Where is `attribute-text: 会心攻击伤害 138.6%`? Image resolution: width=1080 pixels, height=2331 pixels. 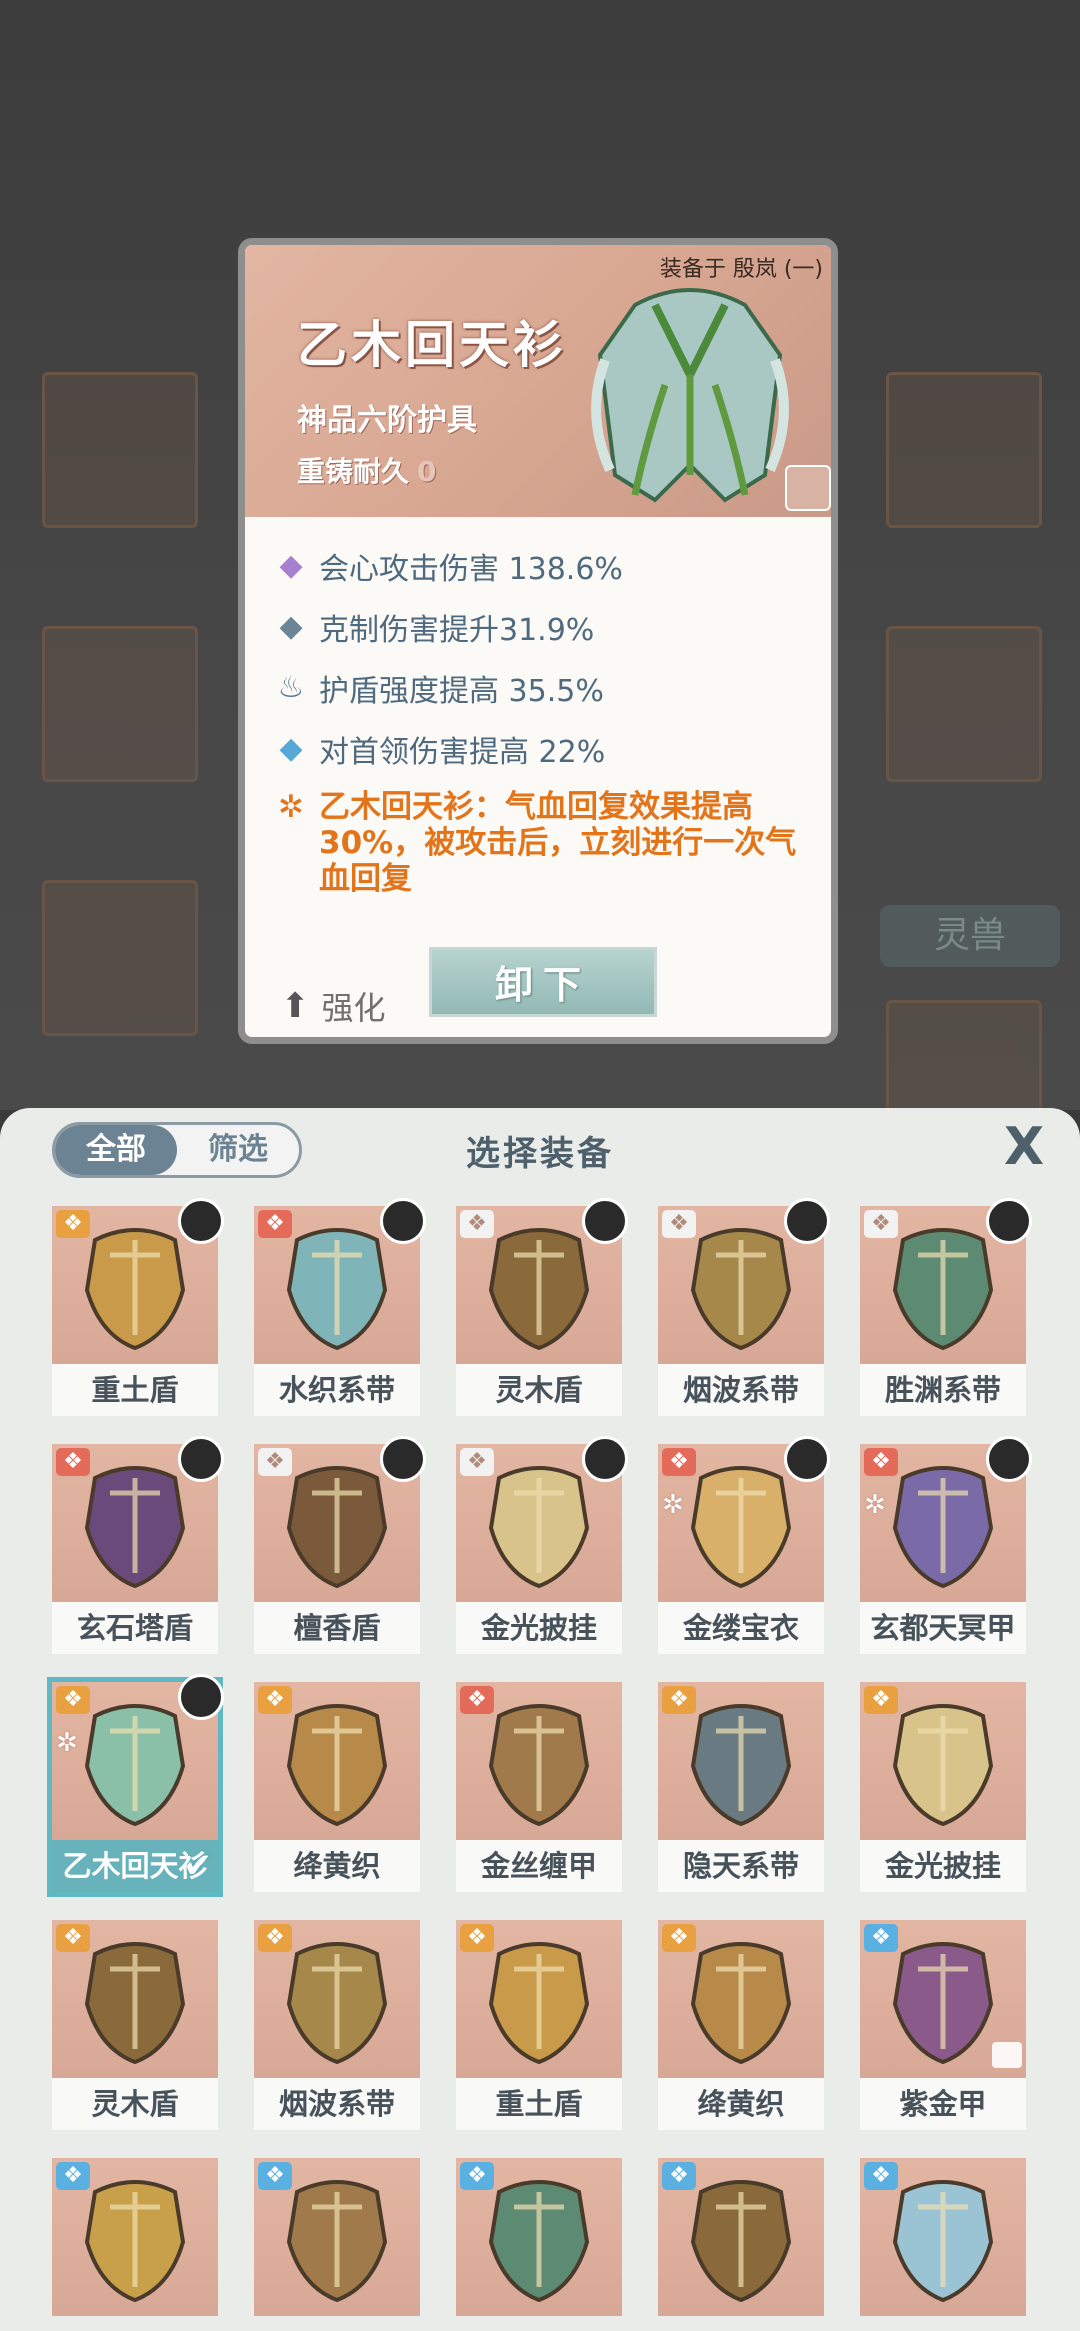 attribute-text: 会心攻击伤害 138.6% is located at coordinates (471, 569).